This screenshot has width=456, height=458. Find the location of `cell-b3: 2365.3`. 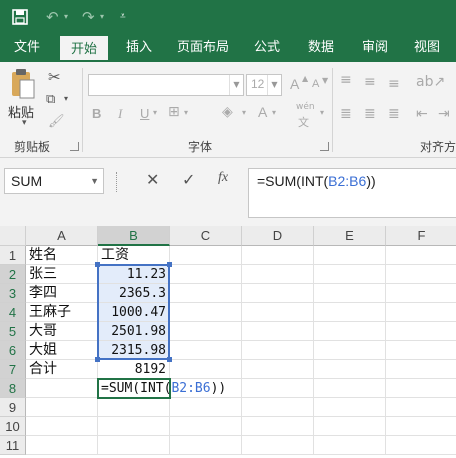

cell-b3: 2365.3 is located at coordinates (134, 293).